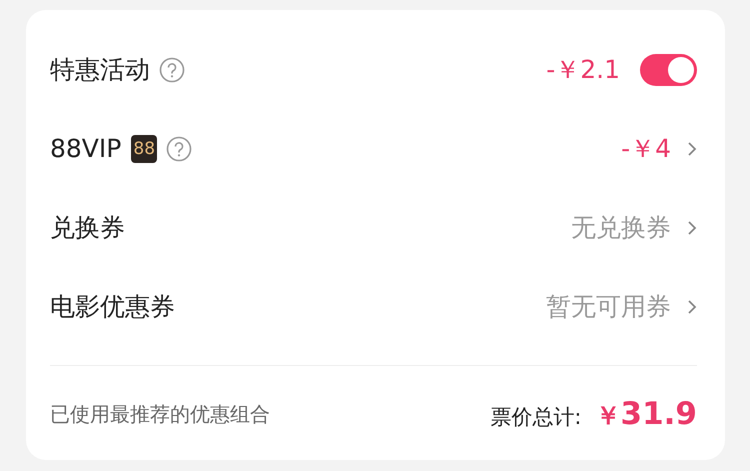 The height and width of the screenshot is (471, 750). I want to click on row-label: 电影优惠券, so click(112, 307).